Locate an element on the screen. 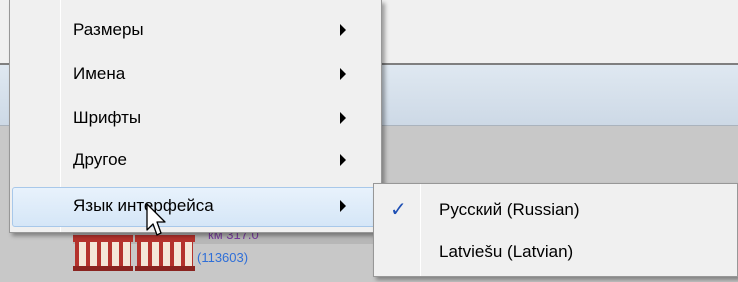 The height and width of the screenshot is (282, 738). menu-item-label: Шрифты is located at coordinates (107, 117).